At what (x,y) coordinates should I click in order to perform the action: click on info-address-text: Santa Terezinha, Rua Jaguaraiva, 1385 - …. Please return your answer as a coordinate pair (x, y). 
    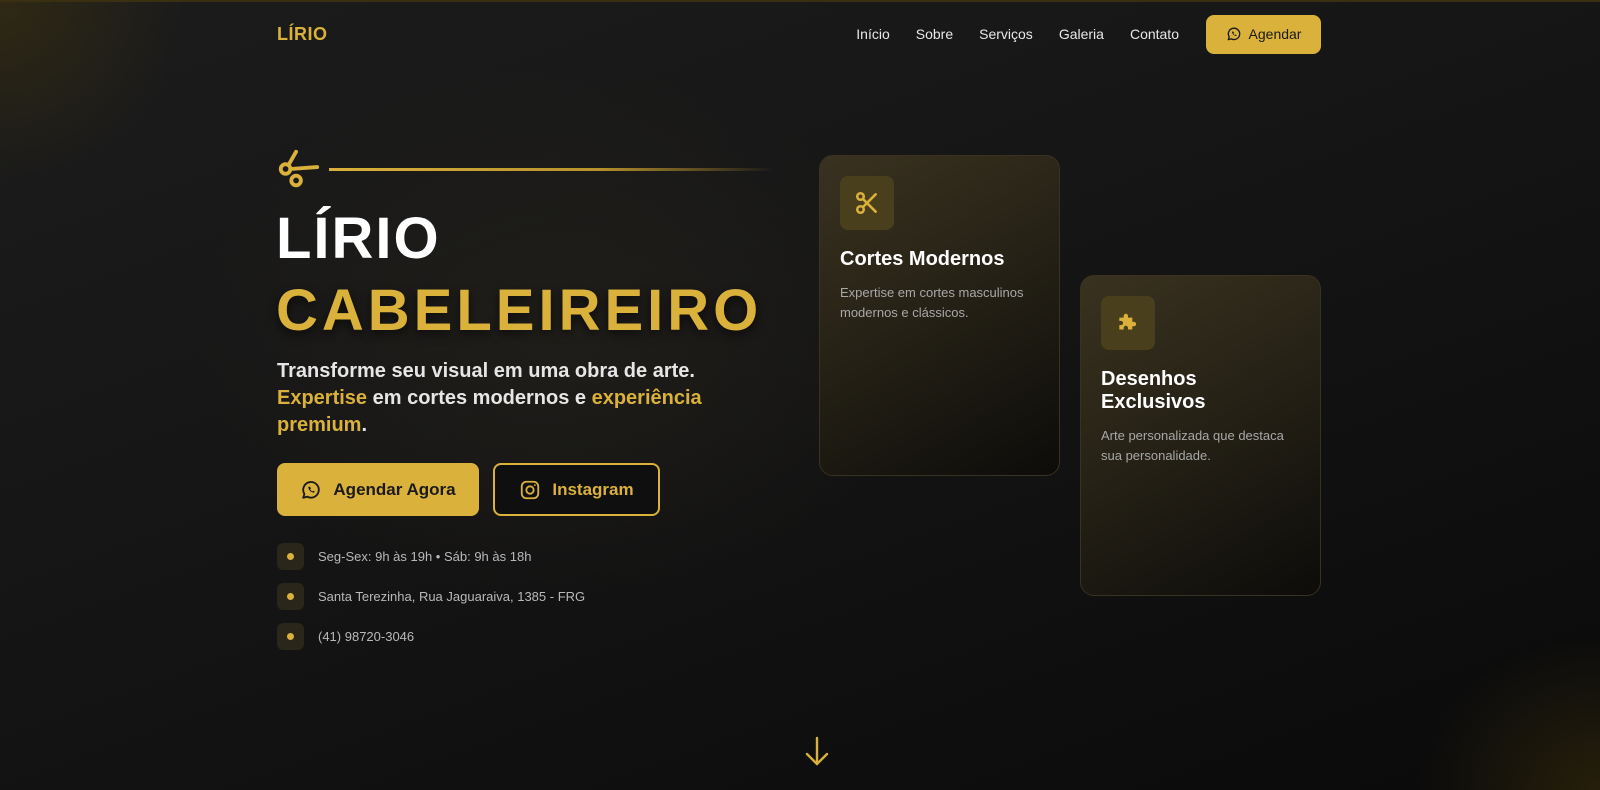
    Looking at the image, I should click on (452, 596).